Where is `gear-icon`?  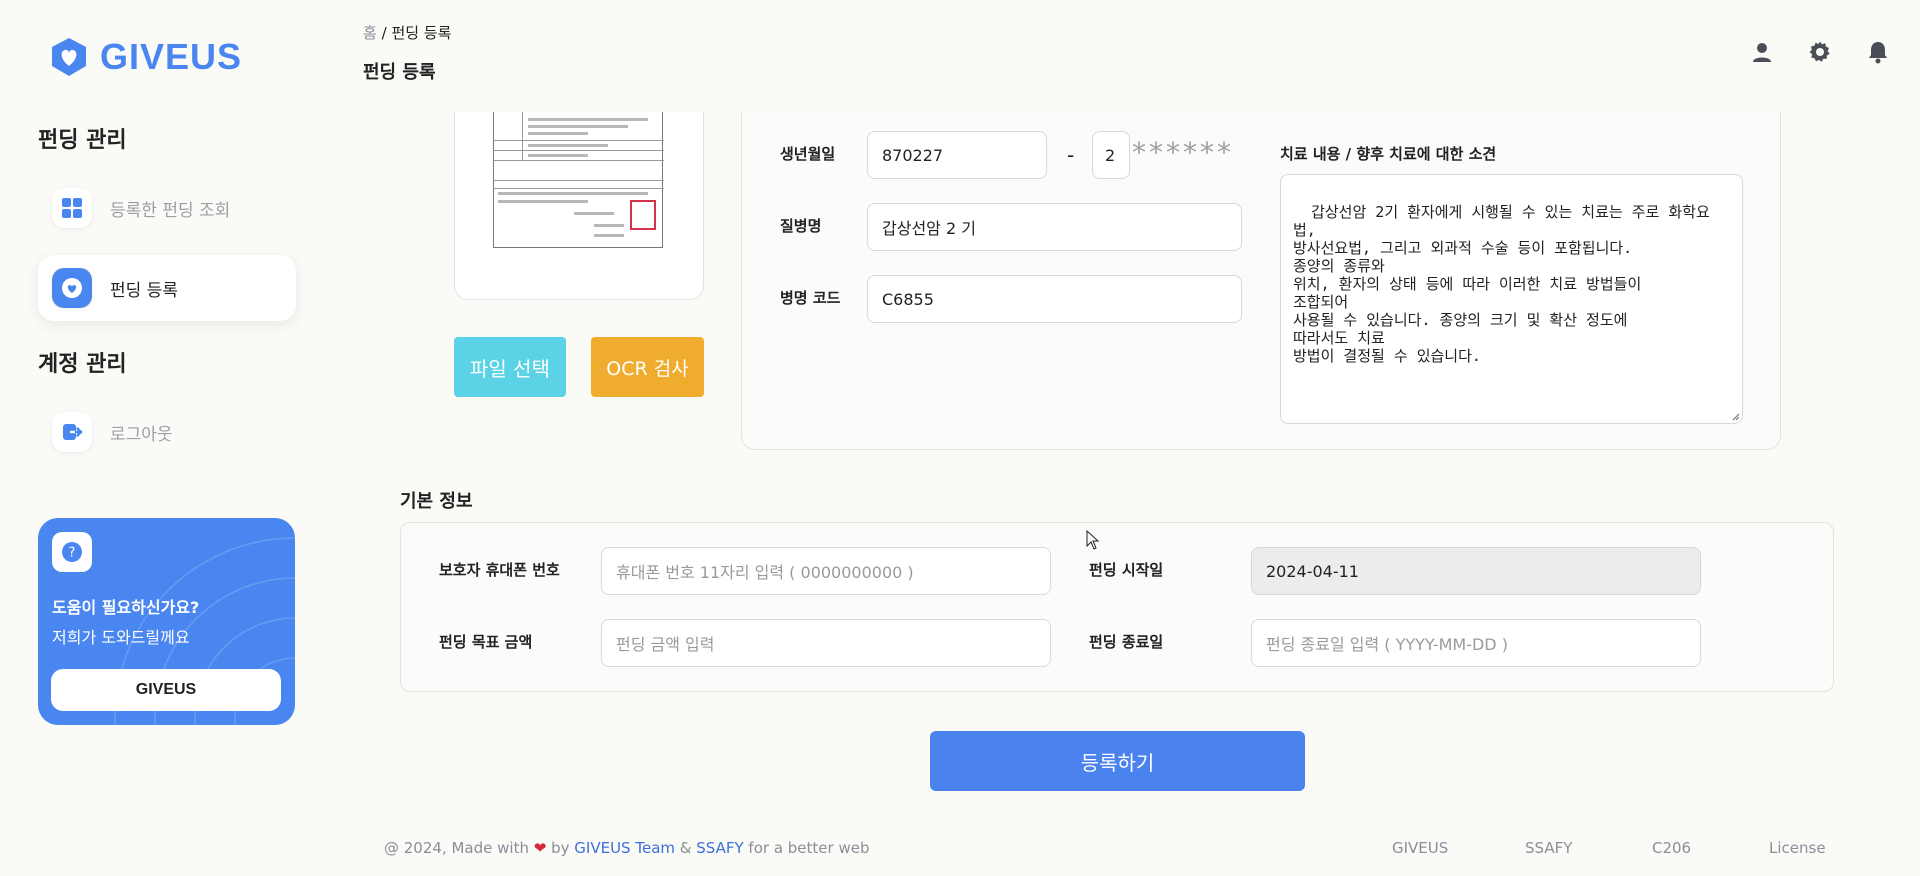
gear-icon is located at coordinates (1820, 52).